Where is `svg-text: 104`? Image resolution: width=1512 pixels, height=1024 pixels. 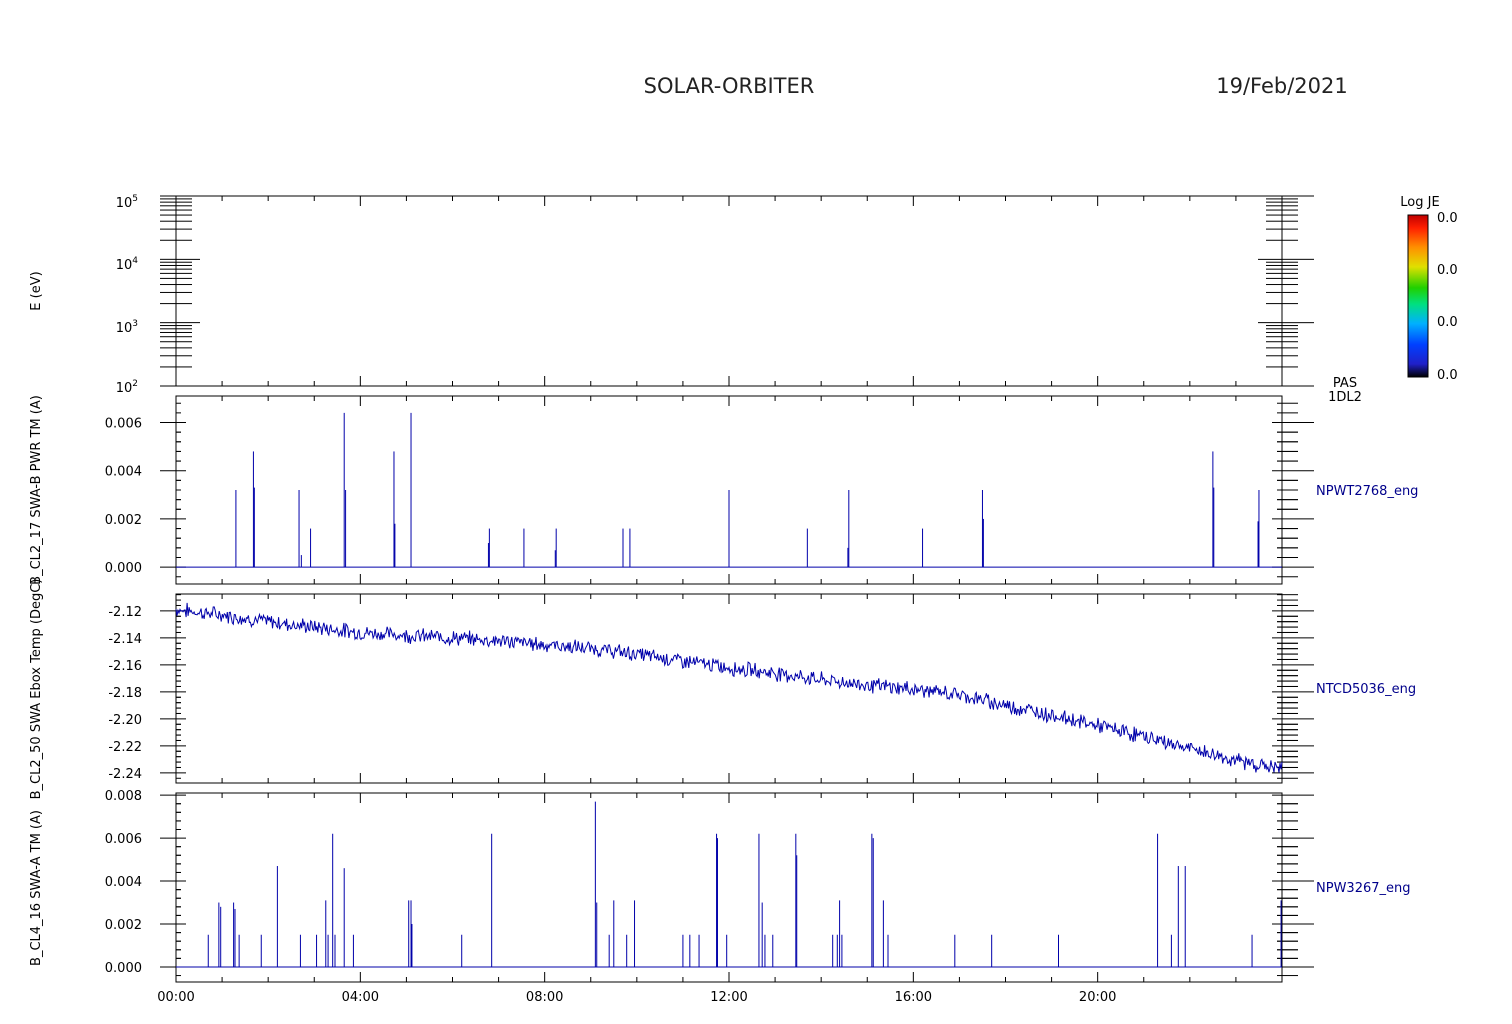
svg-text: 104 is located at coordinates (127, 264).